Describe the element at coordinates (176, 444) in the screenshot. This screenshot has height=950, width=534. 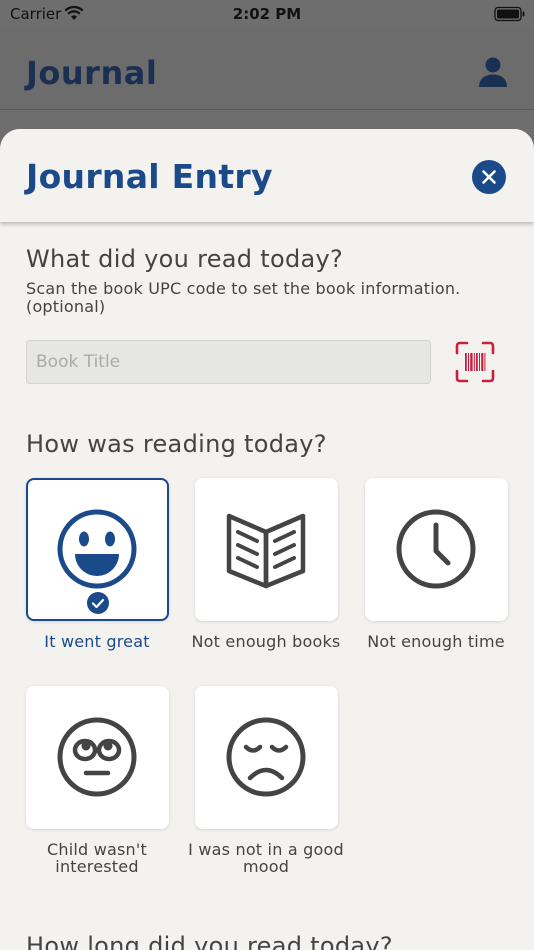
I see `reading-section-heading: How was reading today?` at that location.